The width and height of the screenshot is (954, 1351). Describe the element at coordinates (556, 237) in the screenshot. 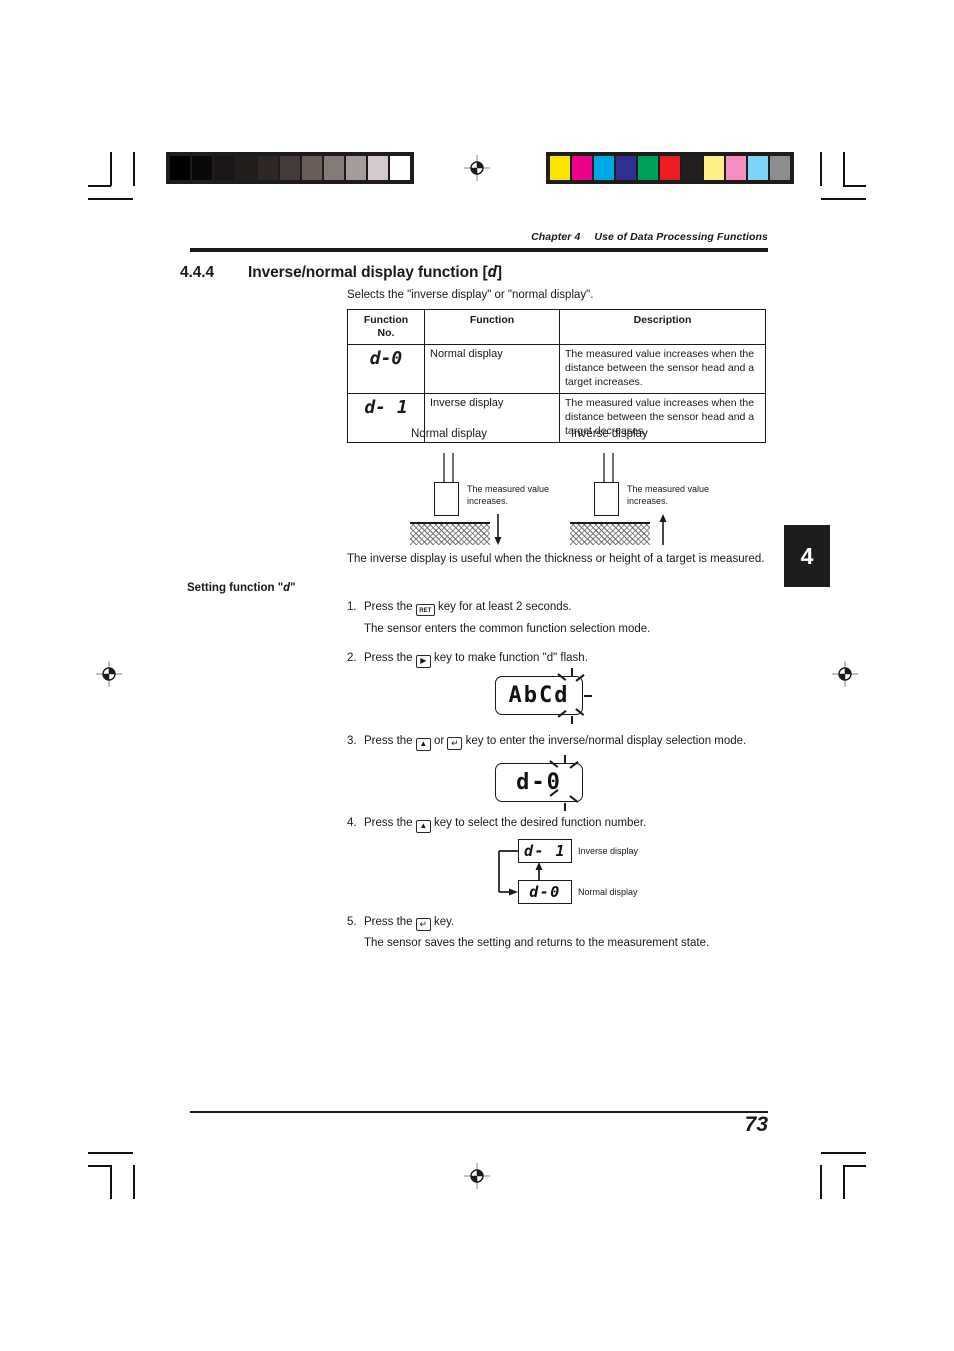

I see `running-head-chapter: Chapter 4` at that location.